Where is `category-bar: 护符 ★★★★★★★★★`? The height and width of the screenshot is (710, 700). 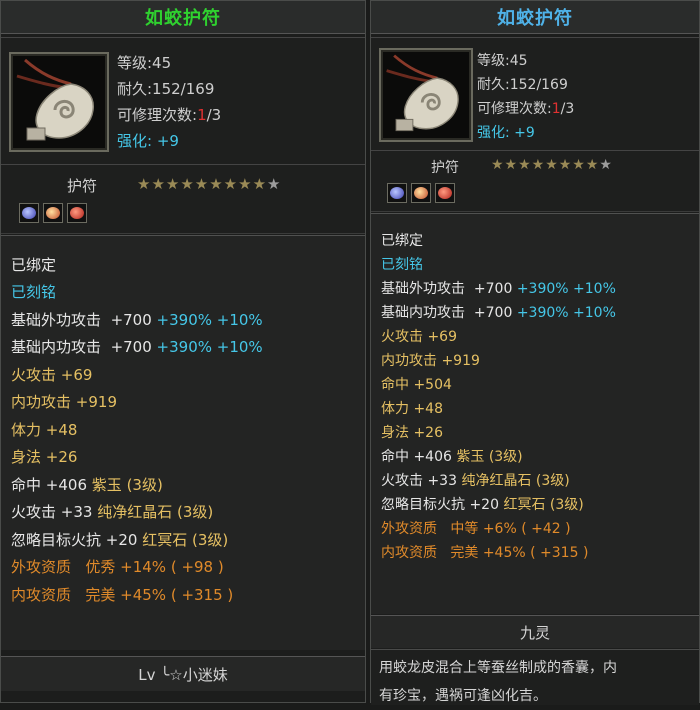 category-bar: 护符 ★★★★★★★★★ is located at coordinates (535, 181).